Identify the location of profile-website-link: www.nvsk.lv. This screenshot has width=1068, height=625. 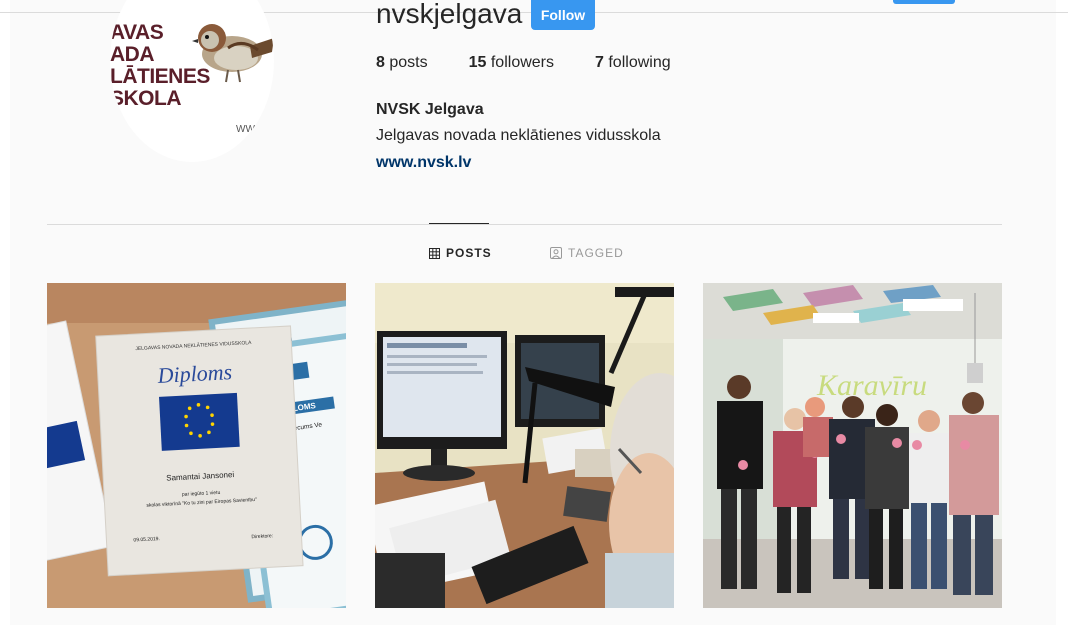
(423, 163).